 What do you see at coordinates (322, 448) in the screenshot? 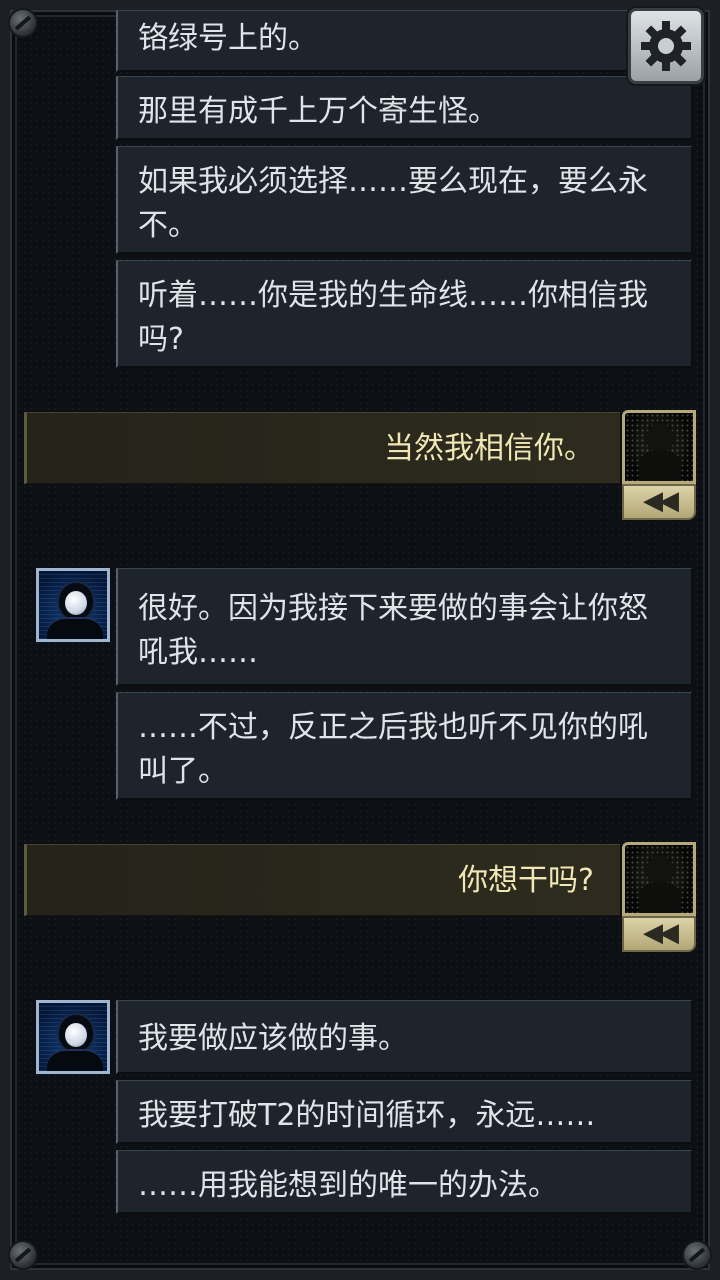
I see `player-reply: 当然我相信你。` at bounding box center [322, 448].